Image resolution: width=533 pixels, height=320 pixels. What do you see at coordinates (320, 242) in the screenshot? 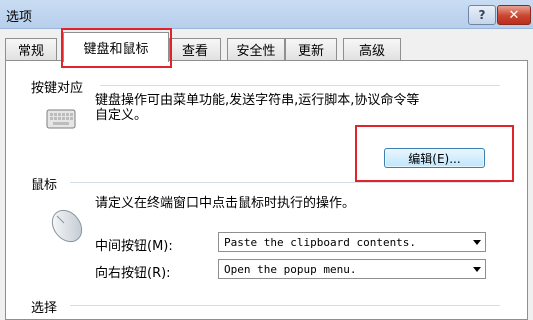
I see `middle-button-value: Paste the clipboard contents.` at bounding box center [320, 242].